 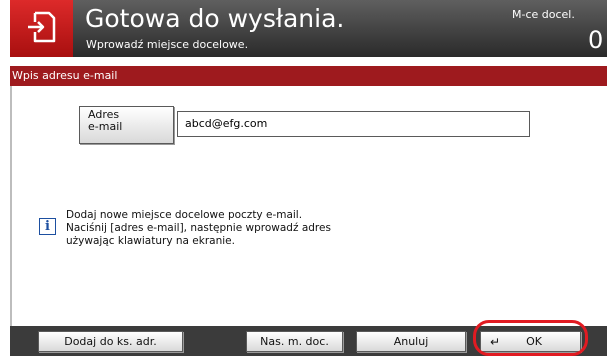 I want to click on panel-title: Wpis adresu e-mail, so click(x=308, y=76).